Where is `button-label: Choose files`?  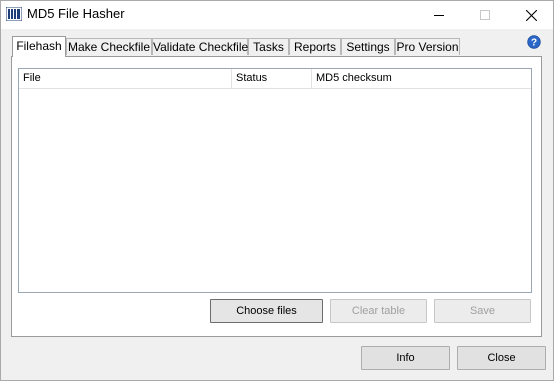 button-label: Choose files is located at coordinates (266, 311).